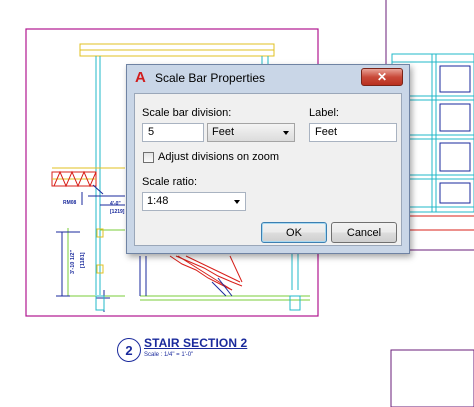 The height and width of the screenshot is (407, 474). I want to click on label-input: Feet, so click(353, 132).